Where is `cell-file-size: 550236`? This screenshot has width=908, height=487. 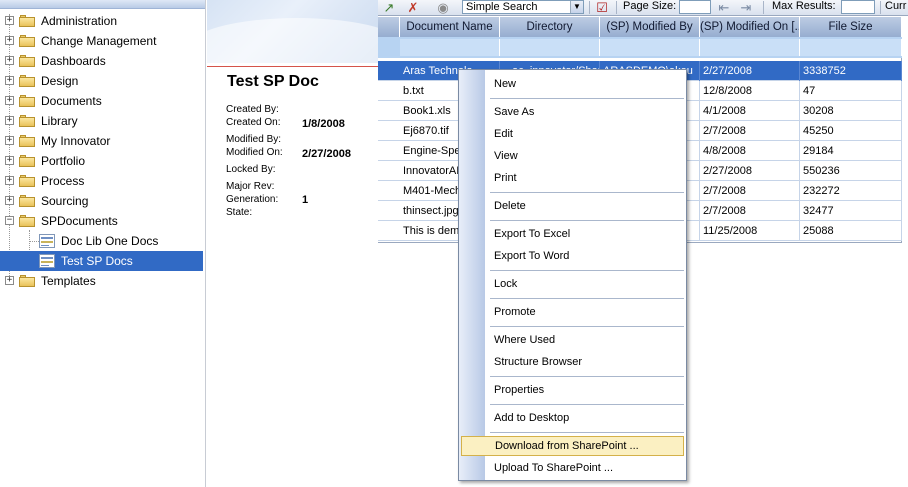 cell-file-size: 550236 is located at coordinates (851, 171).